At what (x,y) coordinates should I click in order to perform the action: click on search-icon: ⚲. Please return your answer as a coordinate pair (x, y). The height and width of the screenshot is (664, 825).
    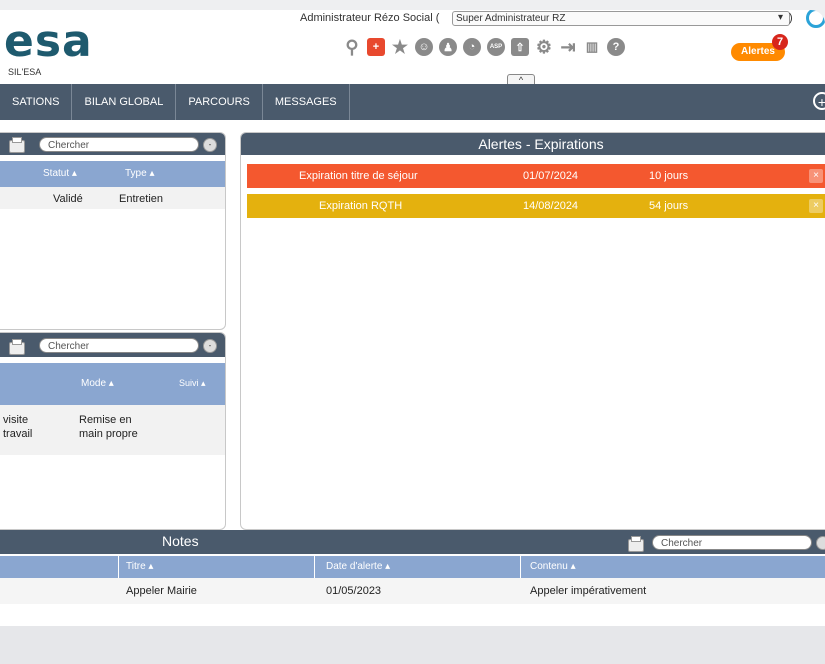
    Looking at the image, I should click on (352, 47).